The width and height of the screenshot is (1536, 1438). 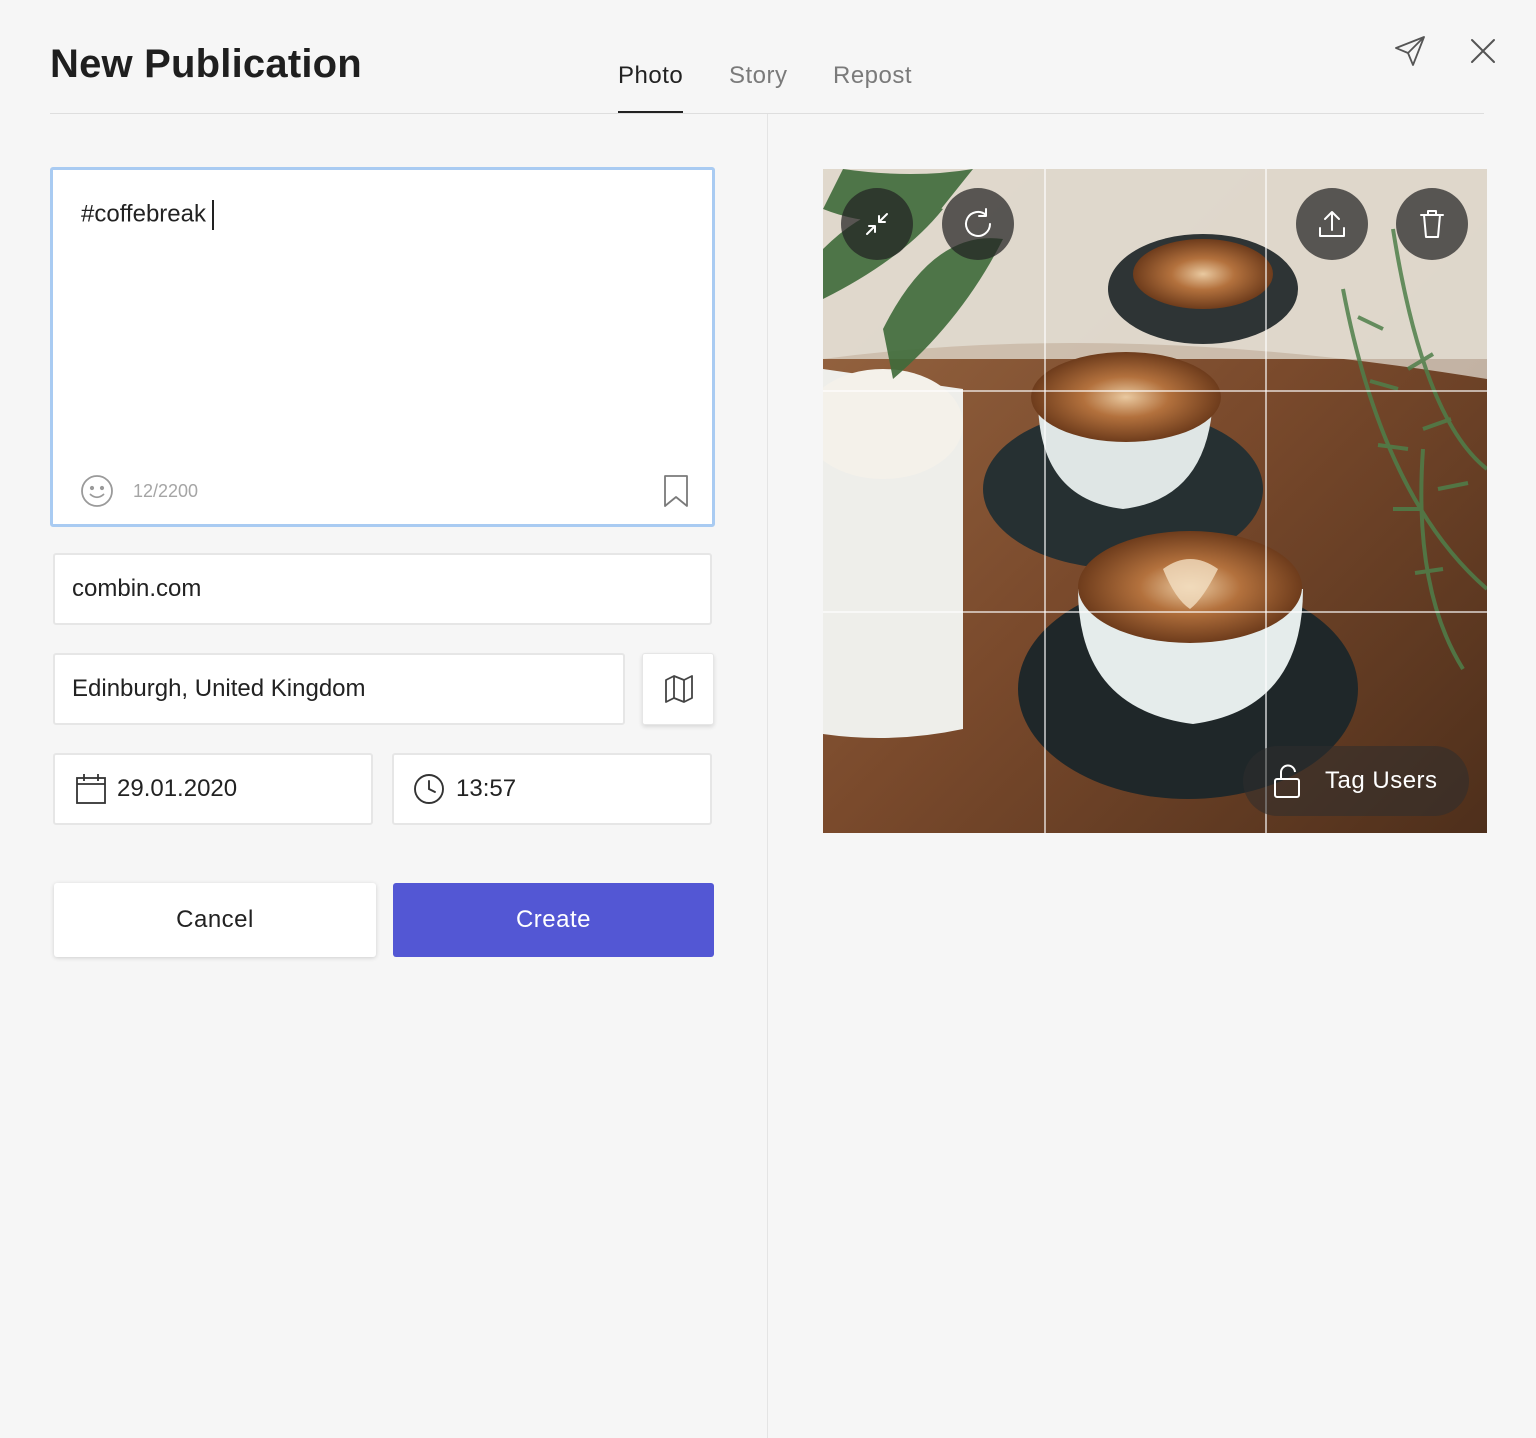 I want to click on caption-text-wrapper: #coffebreak, so click(x=147, y=215).